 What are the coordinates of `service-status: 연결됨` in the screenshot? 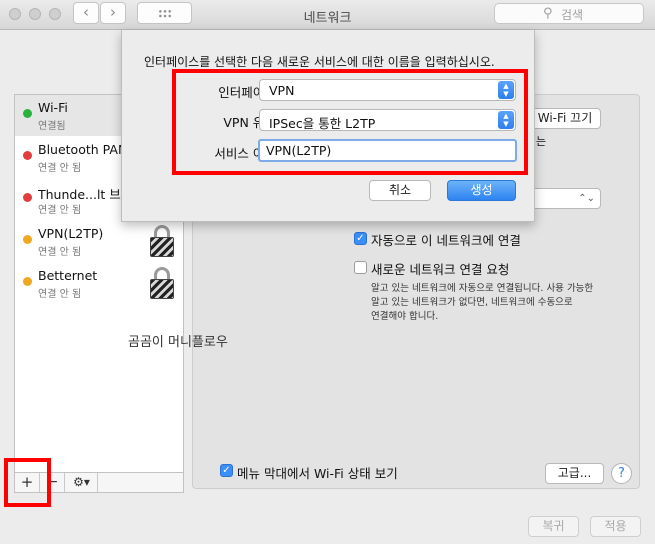 It's located at (52, 126).